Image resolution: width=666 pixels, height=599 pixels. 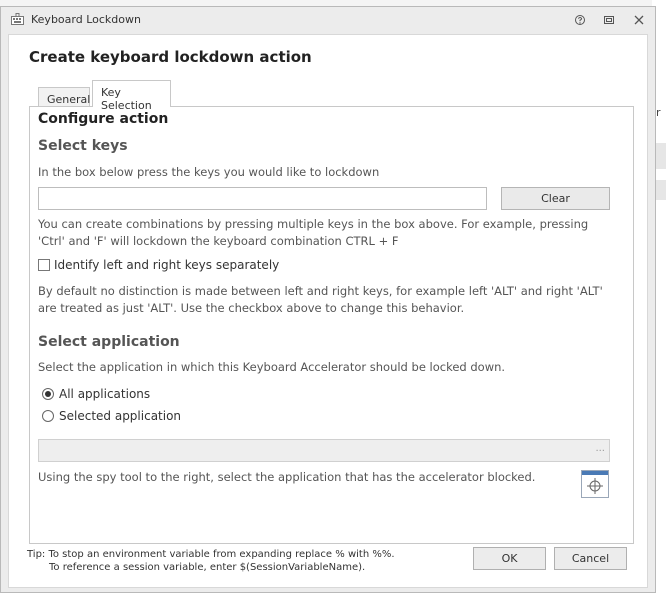 I want to click on radio-all-applications: All applications, so click(x=96, y=394).